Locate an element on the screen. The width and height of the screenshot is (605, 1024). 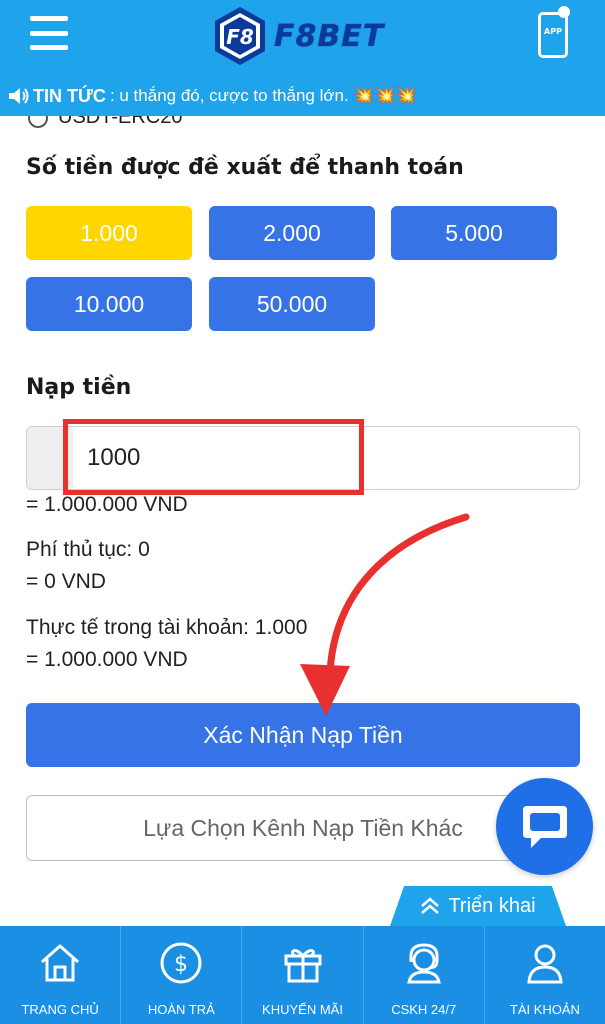
nav-item-support: CSKH 24/7 is located at coordinates (424, 975).